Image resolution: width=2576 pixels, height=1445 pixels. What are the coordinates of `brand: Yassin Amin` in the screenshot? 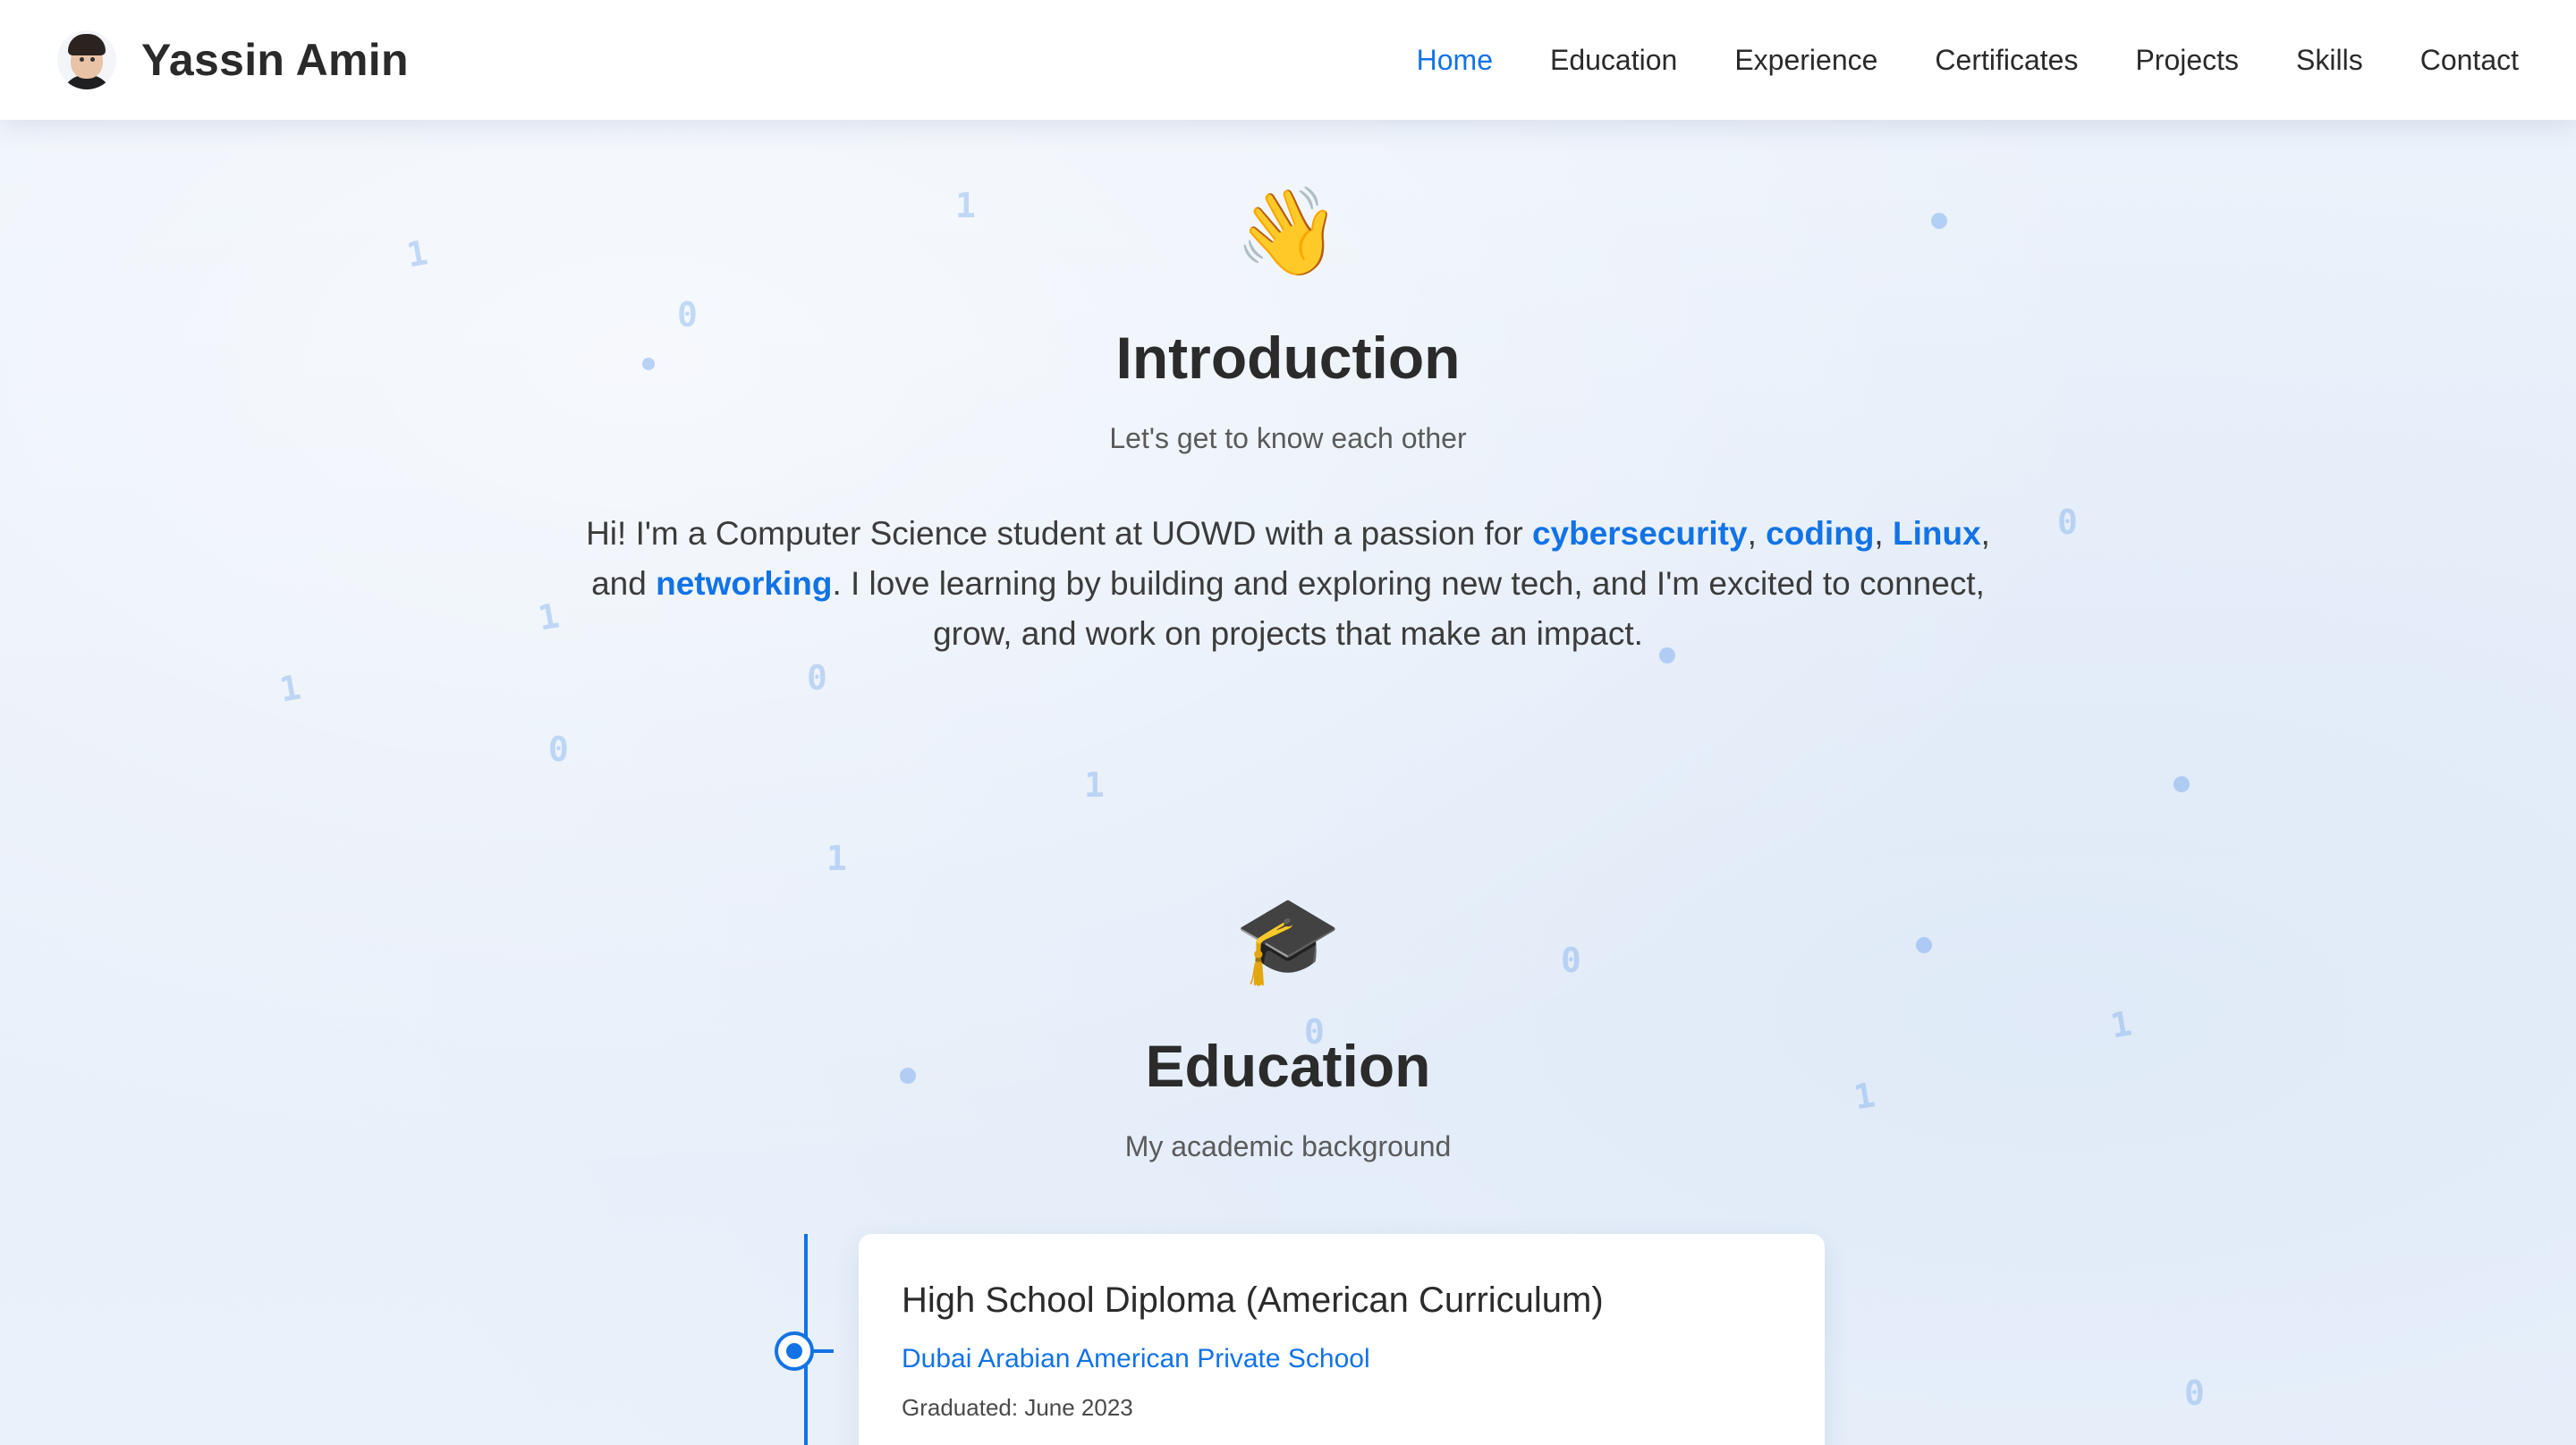 It's located at (233, 59).